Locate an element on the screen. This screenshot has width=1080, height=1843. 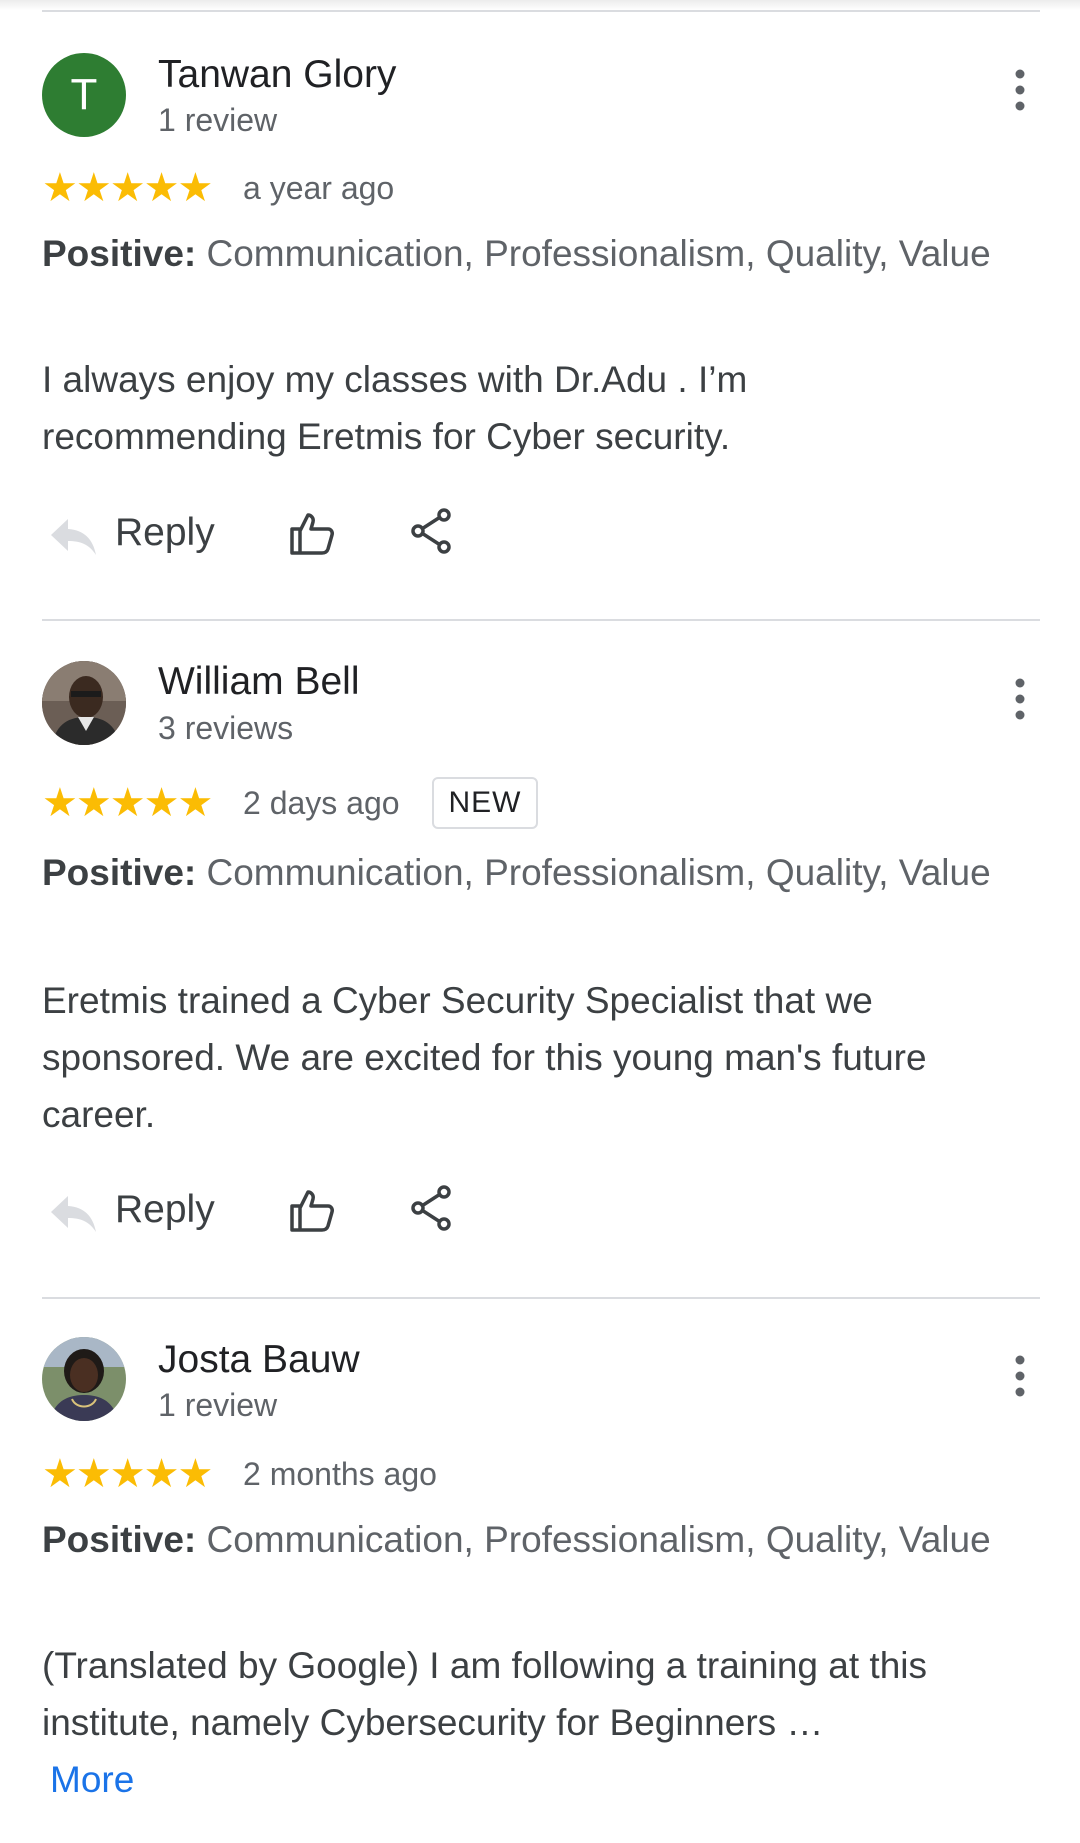
reviewer-name: Tanwan Glory is located at coordinates (277, 75).